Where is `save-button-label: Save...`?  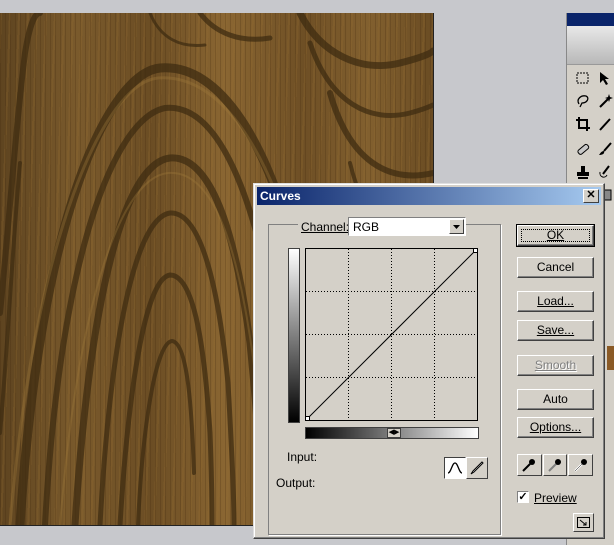 save-button-label: Save... is located at coordinates (555, 330).